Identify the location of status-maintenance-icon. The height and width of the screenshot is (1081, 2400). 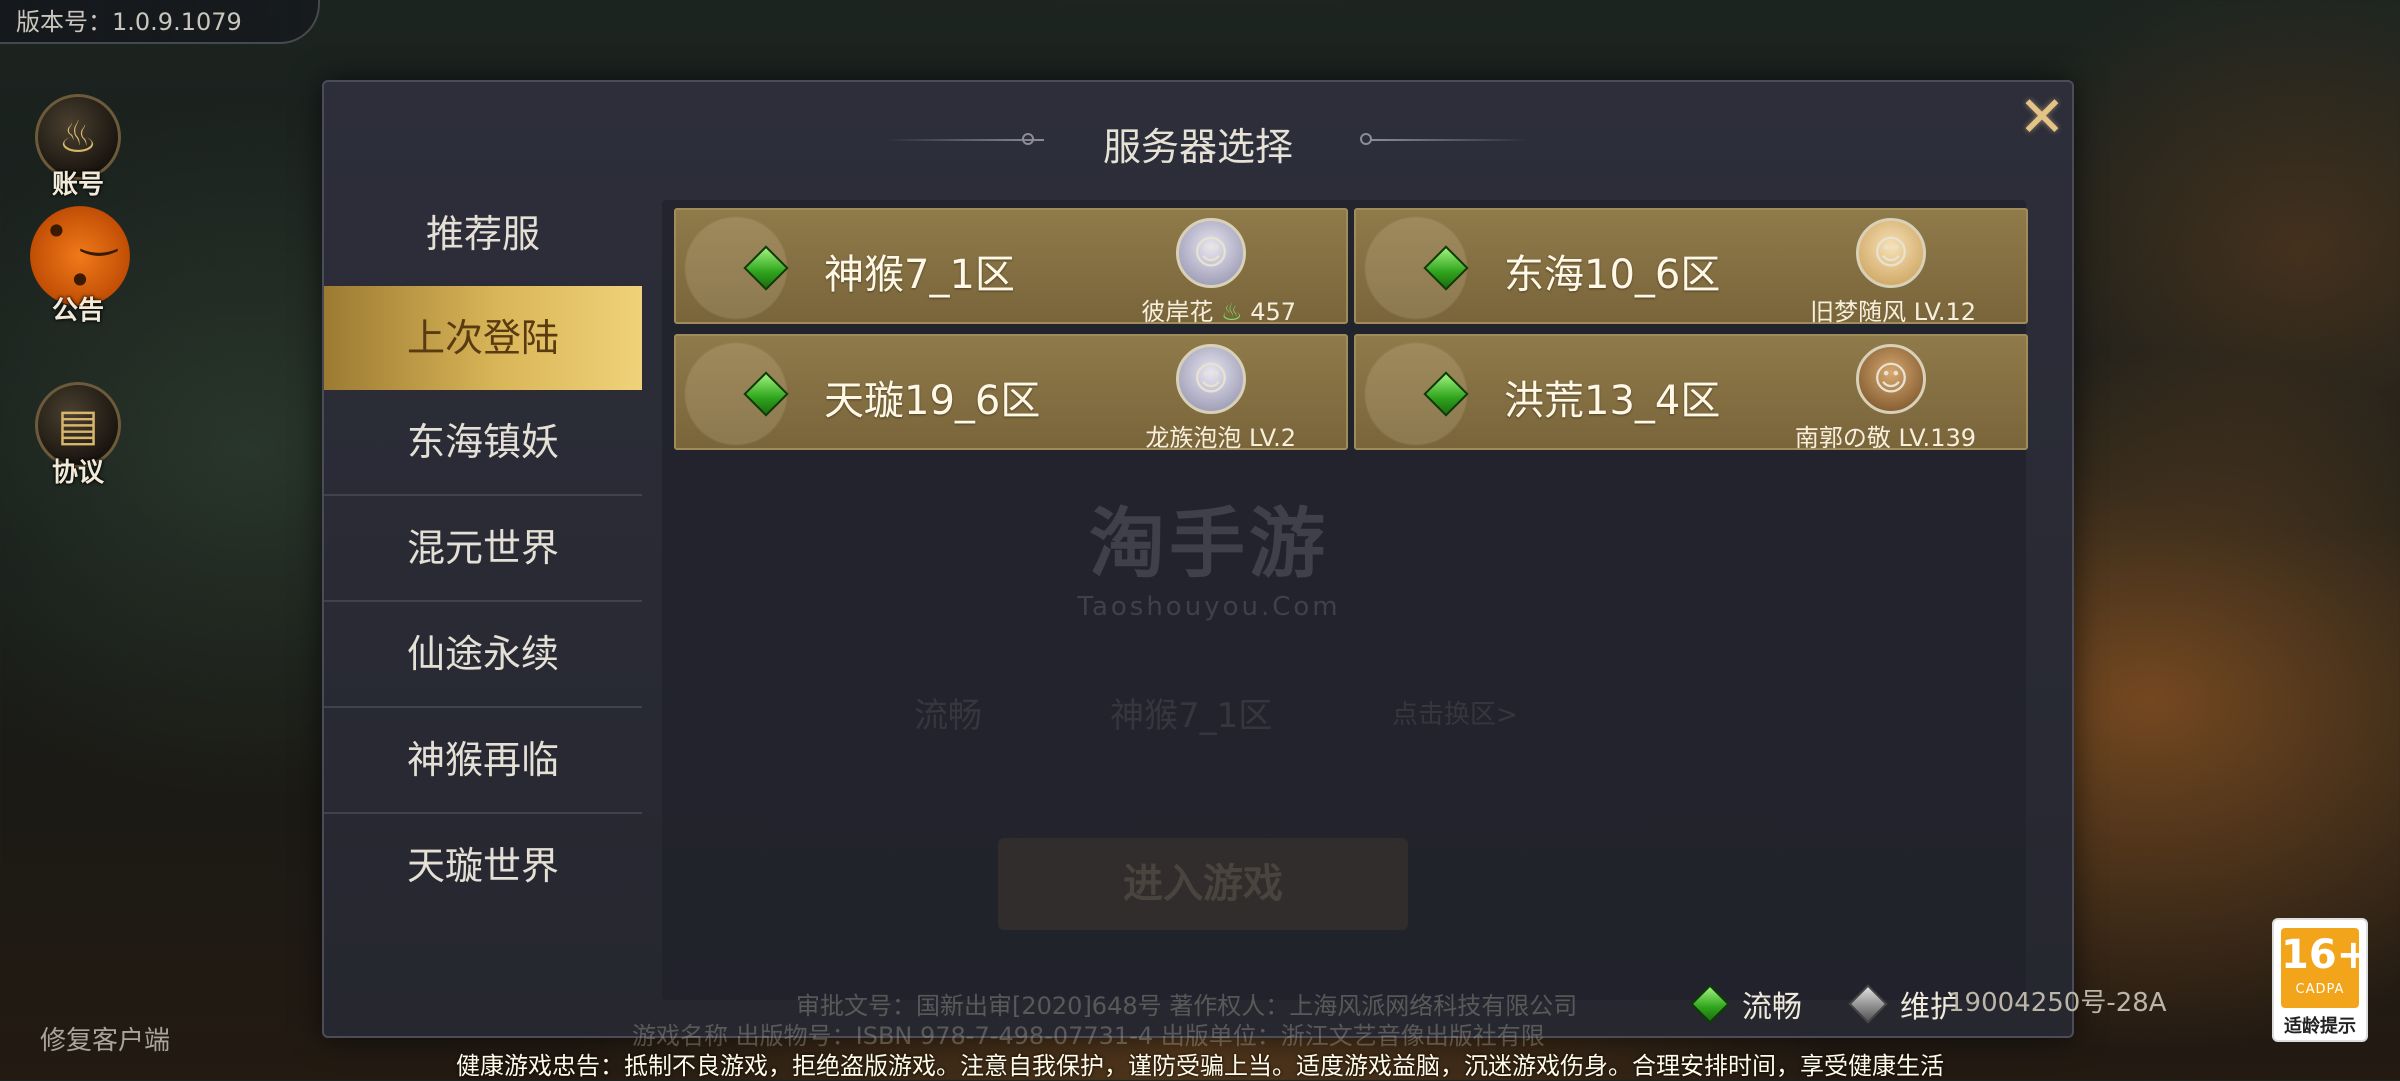
(1868, 1004).